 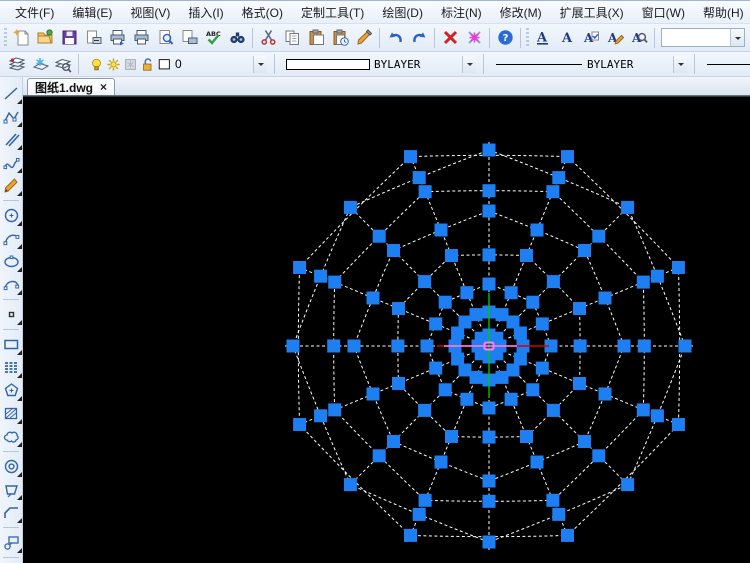 What do you see at coordinates (663, 12) in the screenshot?
I see `menu-item-window: 窗口(W)` at bounding box center [663, 12].